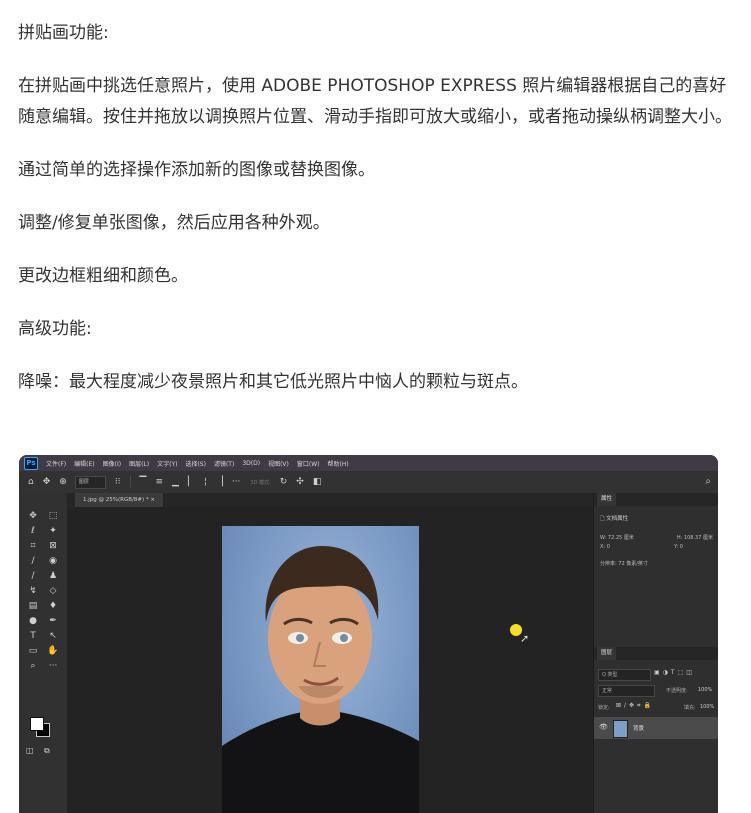  What do you see at coordinates (53, 531) in the screenshot?
I see `magic-wand-icon: ✦` at bounding box center [53, 531].